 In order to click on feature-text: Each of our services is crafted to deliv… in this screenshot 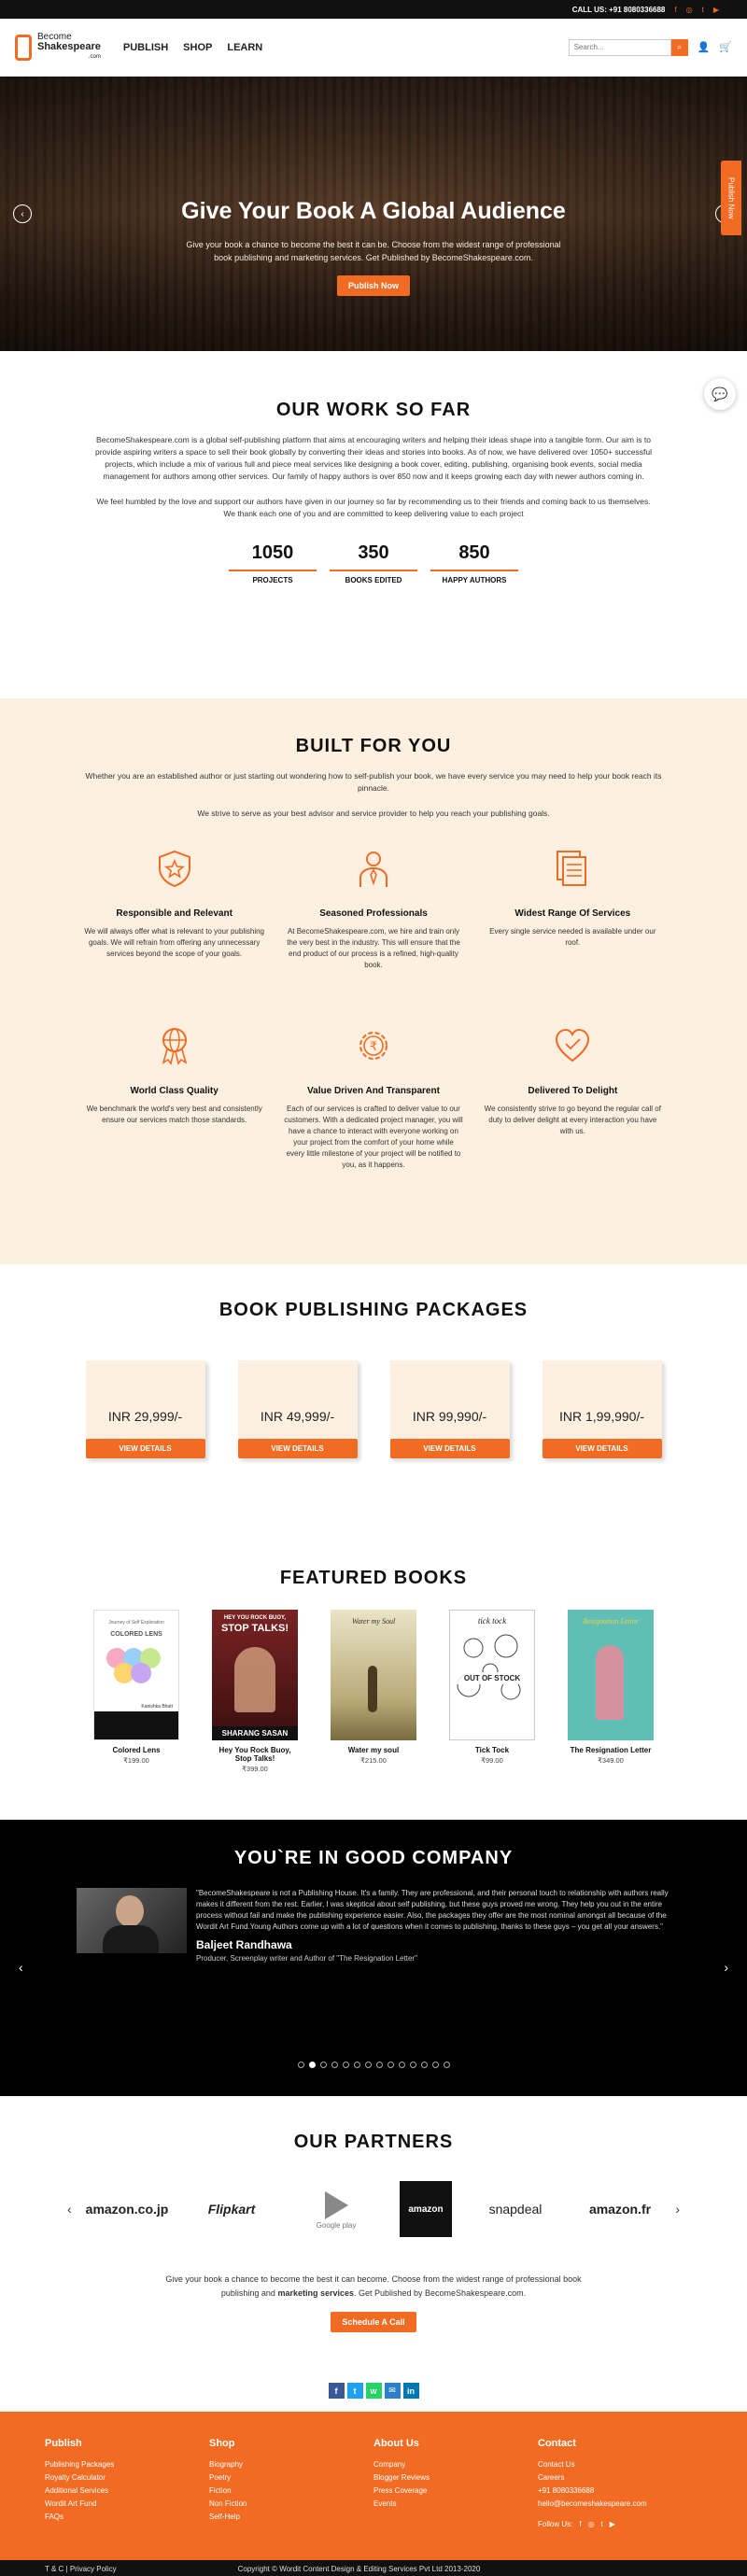, I will do `click(373, 1137)`.